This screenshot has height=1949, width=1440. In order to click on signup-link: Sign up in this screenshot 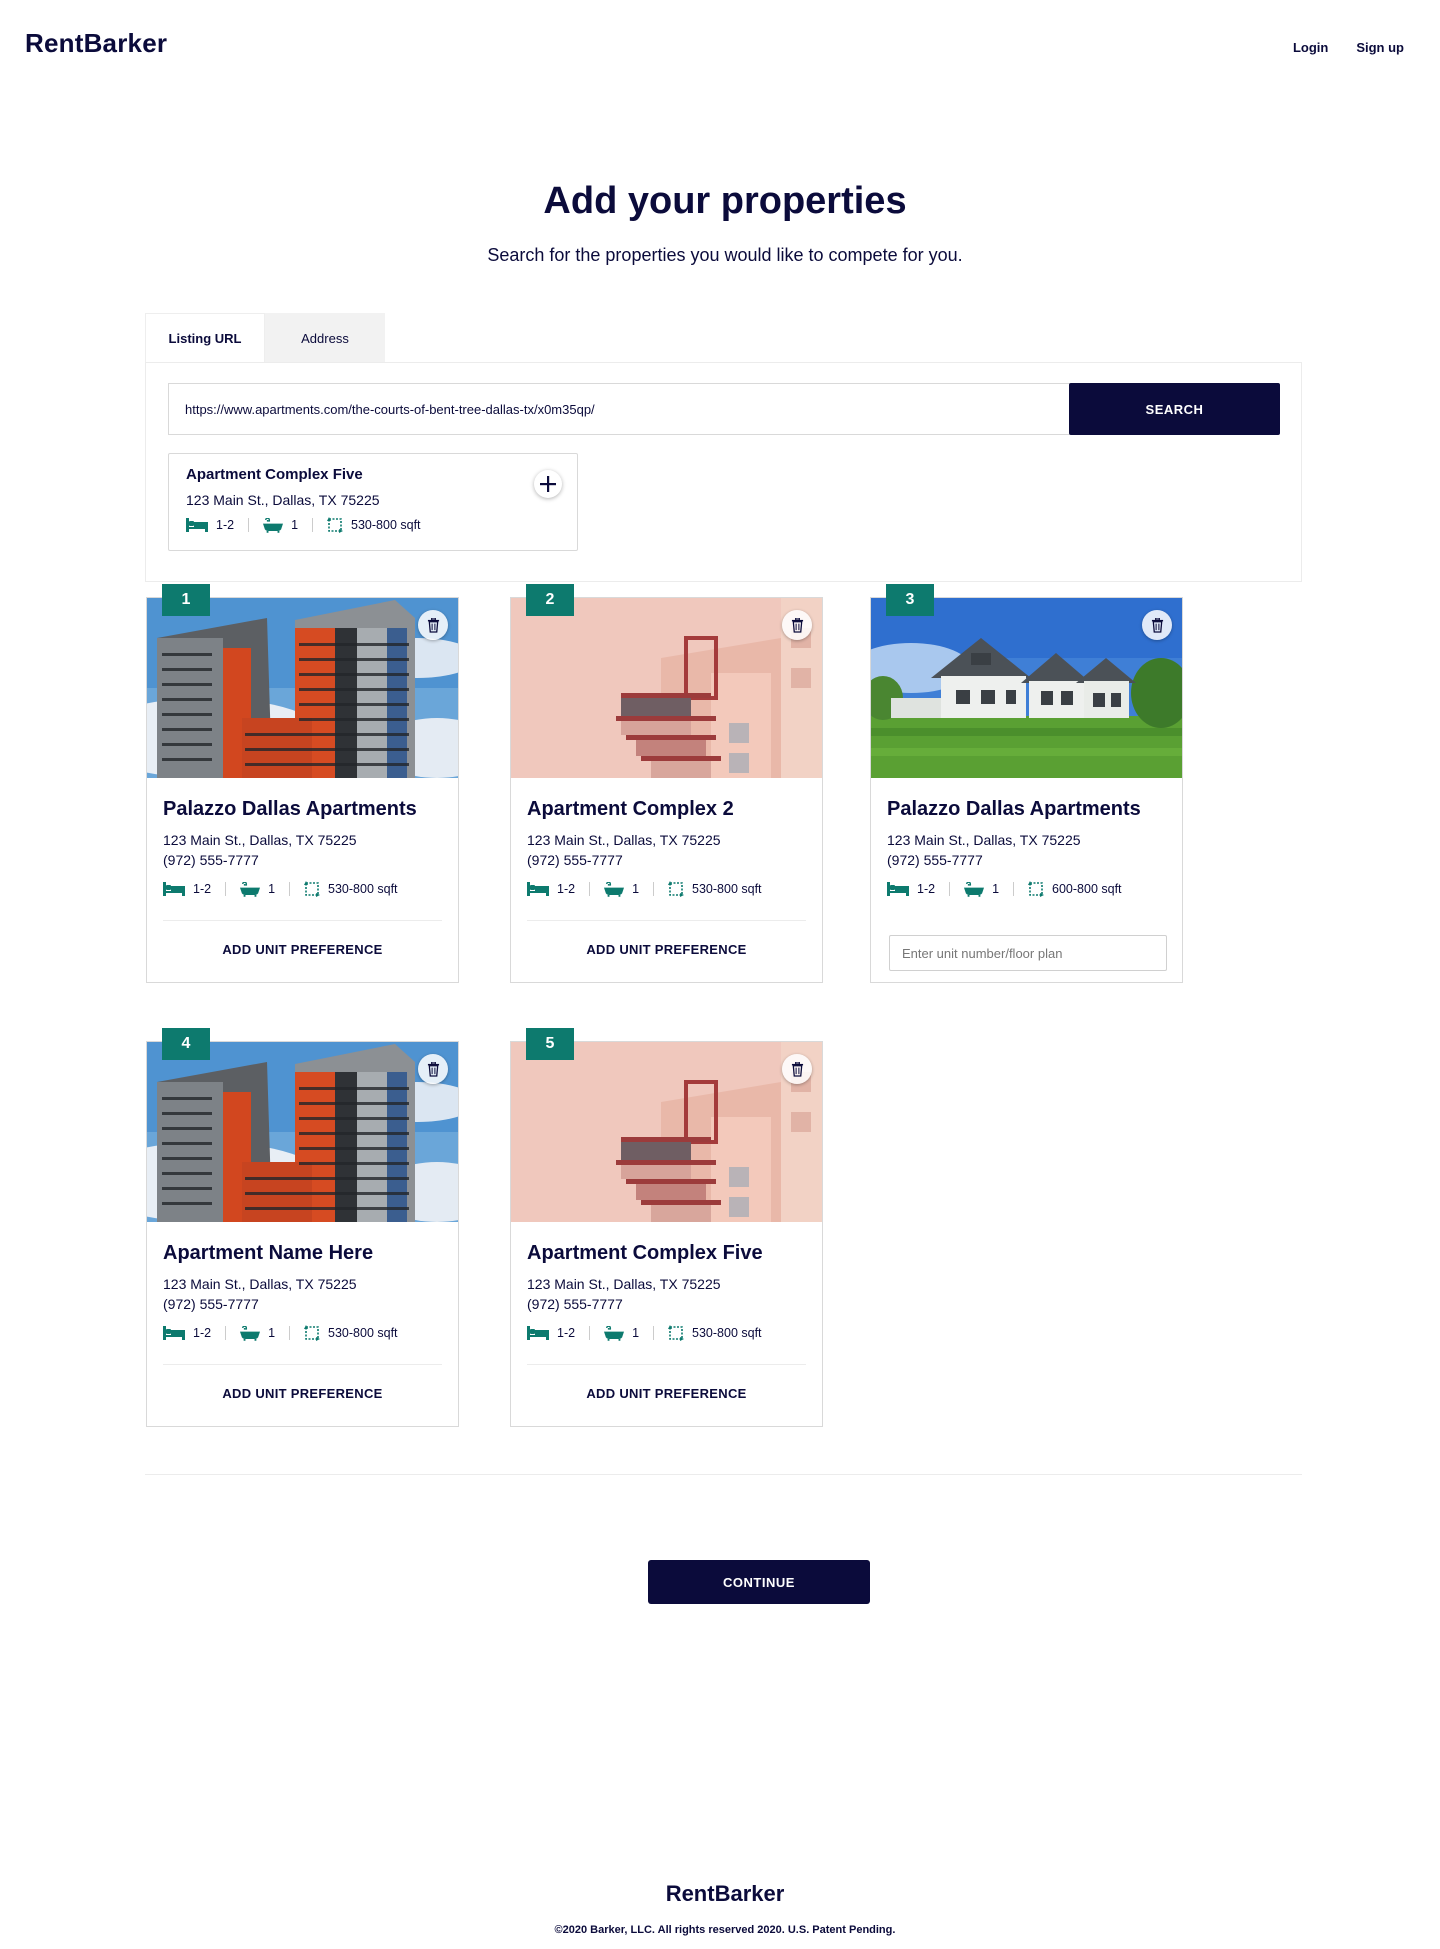, I will do `click(1380, 47)`.